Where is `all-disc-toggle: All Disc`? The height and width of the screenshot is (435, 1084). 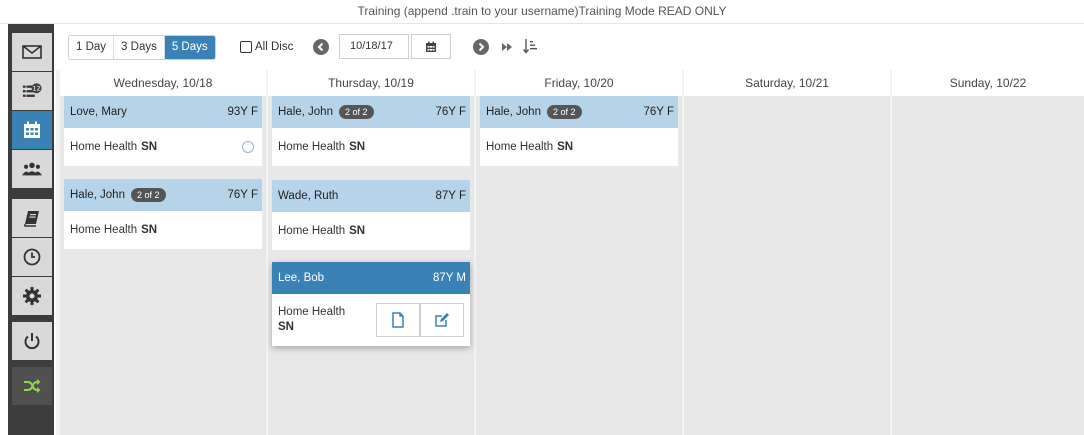
all-disc-toggle: All Disc is located at coordinates (266, 47).